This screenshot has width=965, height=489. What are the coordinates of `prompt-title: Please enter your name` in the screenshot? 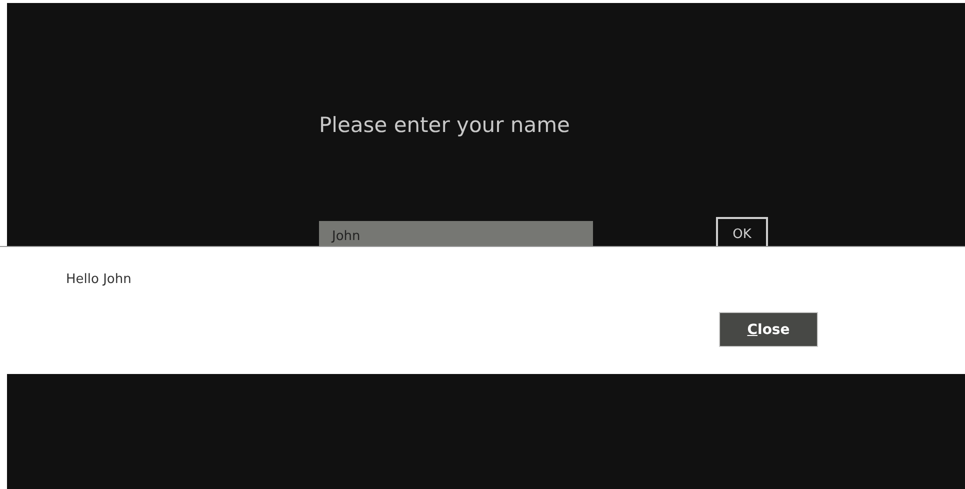 It's located at (445, 125).